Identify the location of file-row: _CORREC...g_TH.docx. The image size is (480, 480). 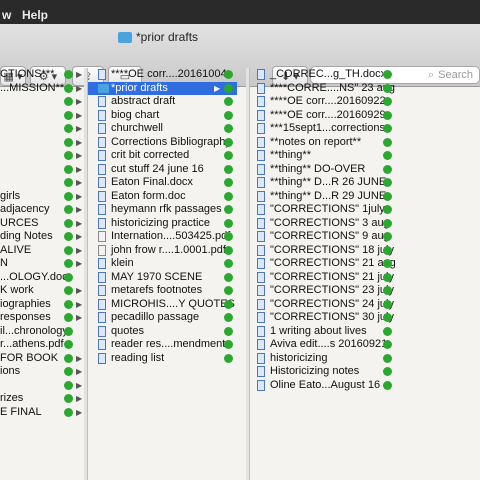
(325, 75).